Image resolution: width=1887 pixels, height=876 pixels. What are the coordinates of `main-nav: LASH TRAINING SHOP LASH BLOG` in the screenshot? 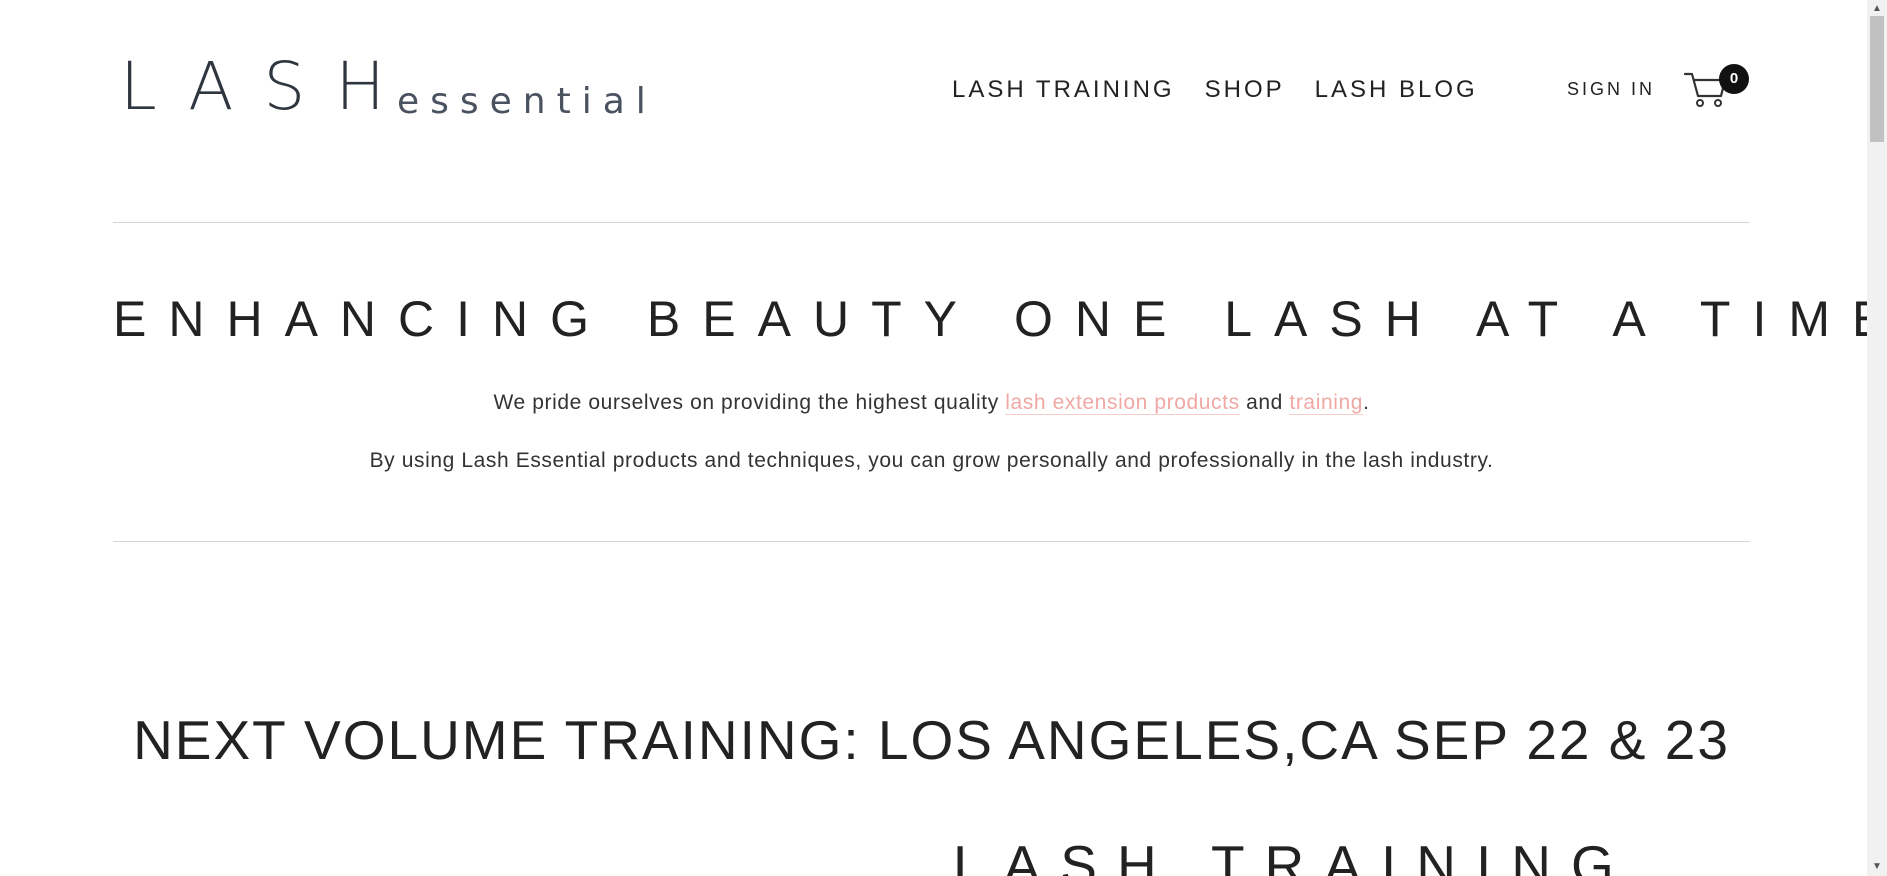 It's located at (1230, 90).